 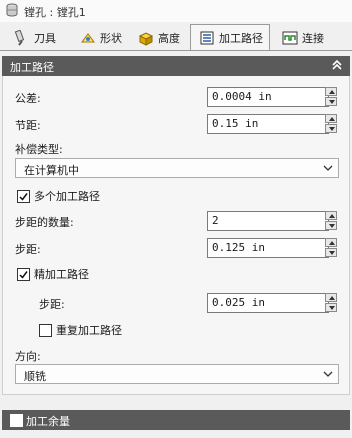 What do you see at coordinates (39, 149) in the screenshot?
I see `compensation-label: 补偿类型:` at bounding box center [39, 149].